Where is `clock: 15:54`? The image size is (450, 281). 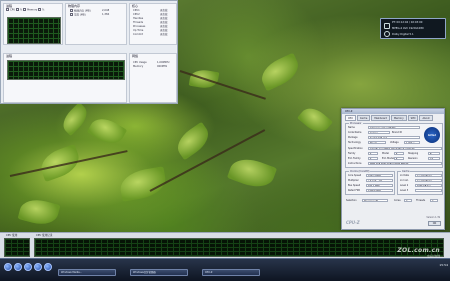
clock: 15:54 is located at coordinates (443, 265).